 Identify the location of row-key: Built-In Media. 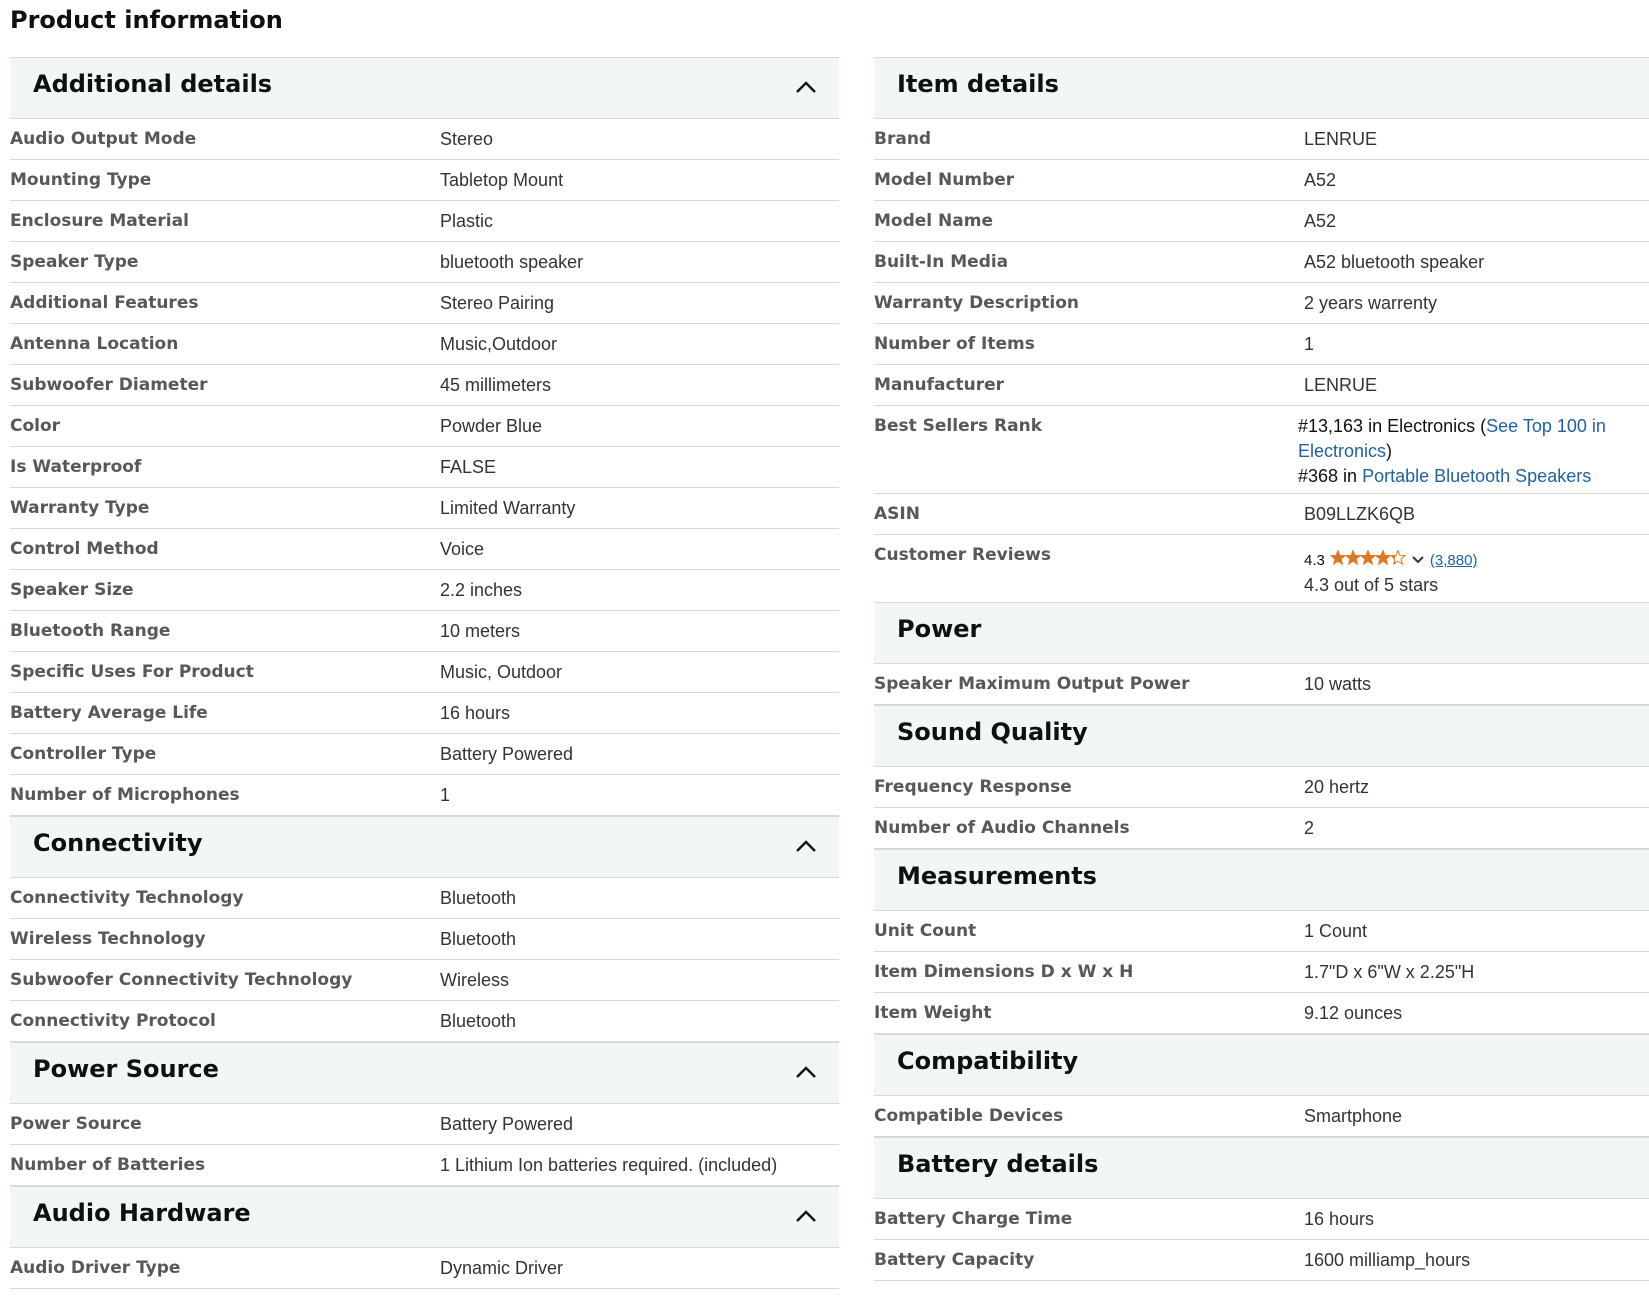
(941, 262).